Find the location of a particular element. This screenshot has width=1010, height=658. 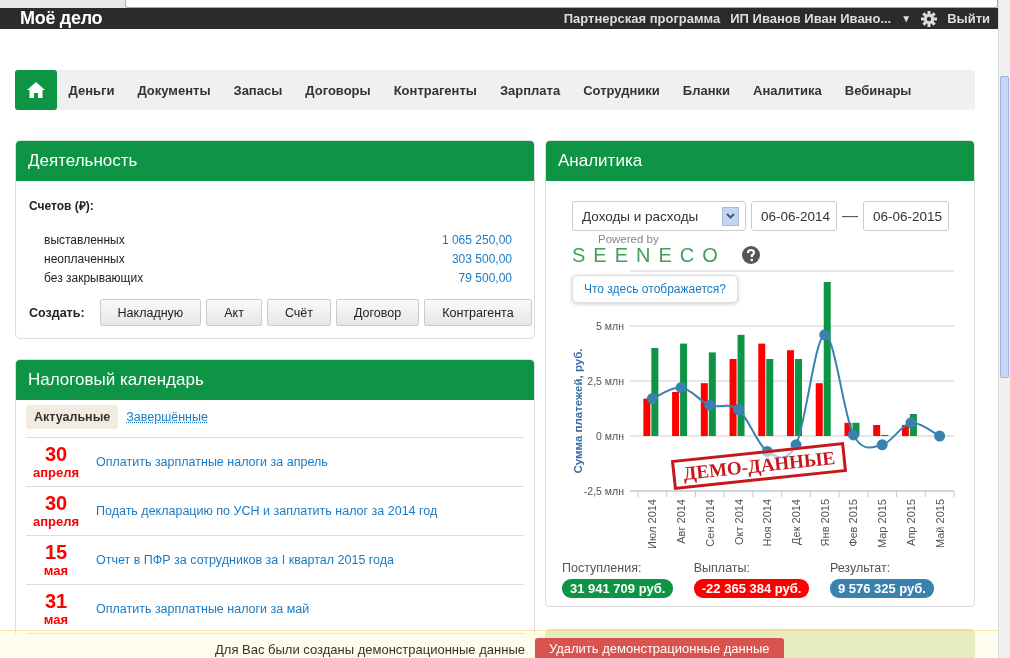

task-link: Подать декларацию по УСН и заплатить налог за 2014 год is located at coordinates (267, 511).